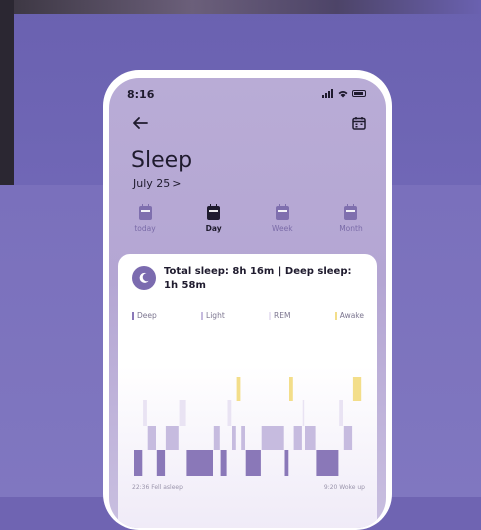 This screenshot has width=481, height=530. I want to click on tab-label: today, so click(145, 228).